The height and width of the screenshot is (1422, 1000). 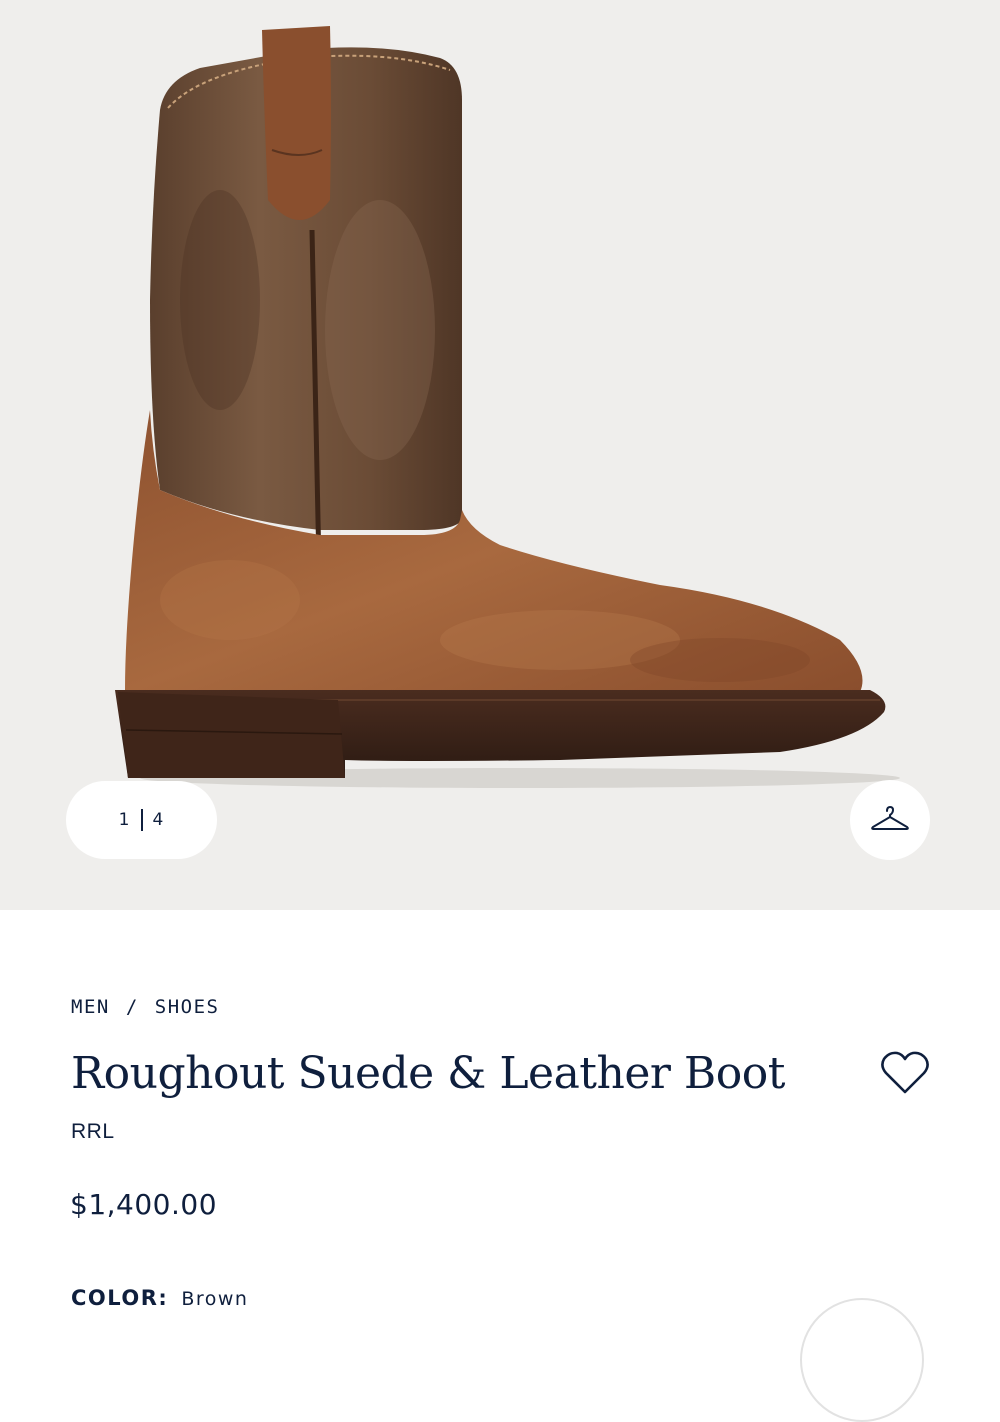 What do you see at coordinates (145, 1007) in the screenshot?
I see `breadcrumb: MEN / SHOES` at bounding box center [145, 1007].